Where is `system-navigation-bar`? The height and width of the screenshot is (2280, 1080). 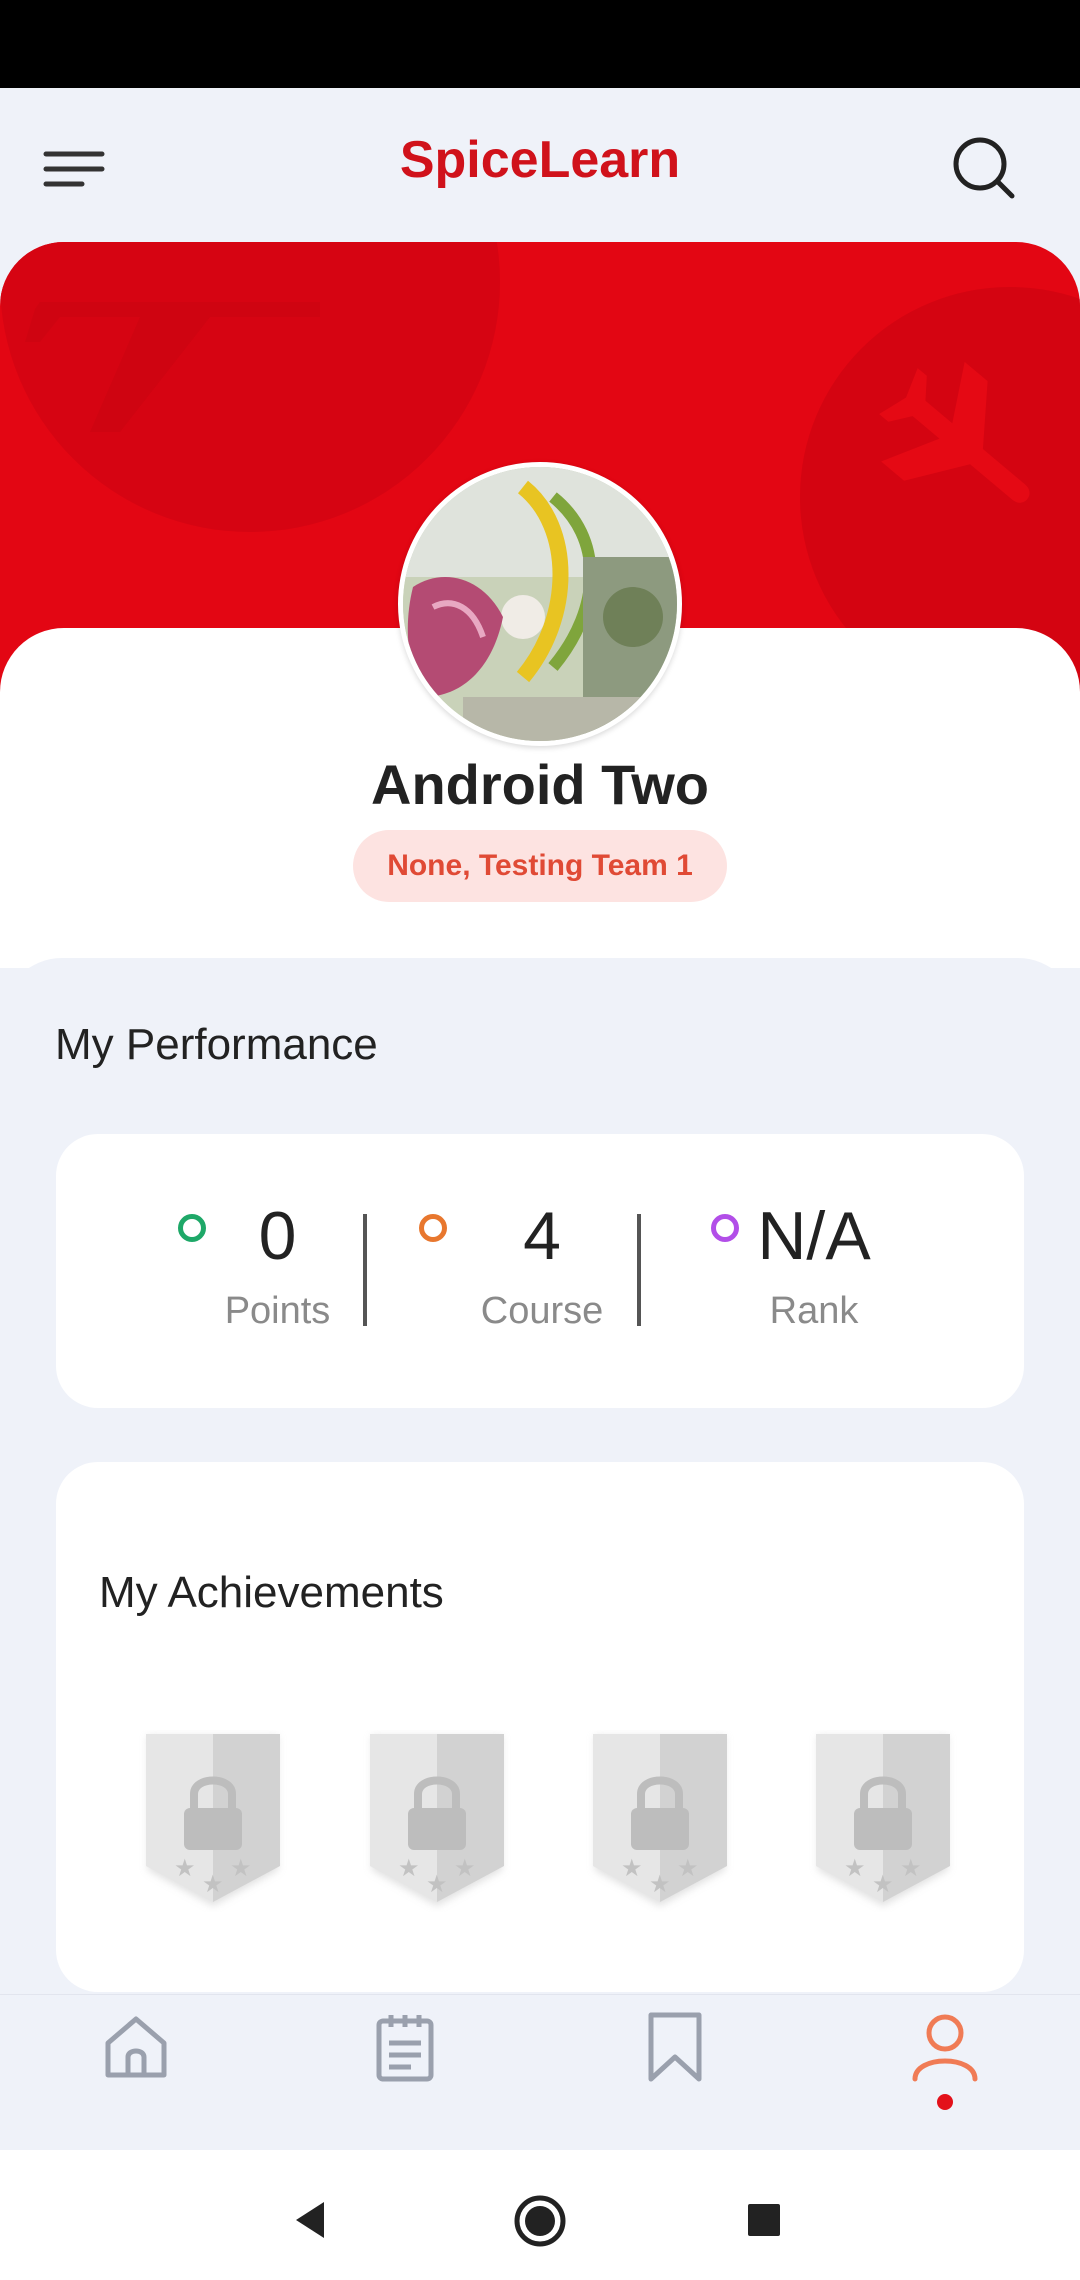
system-navigation-bar is located at coordinates (540, 2215).